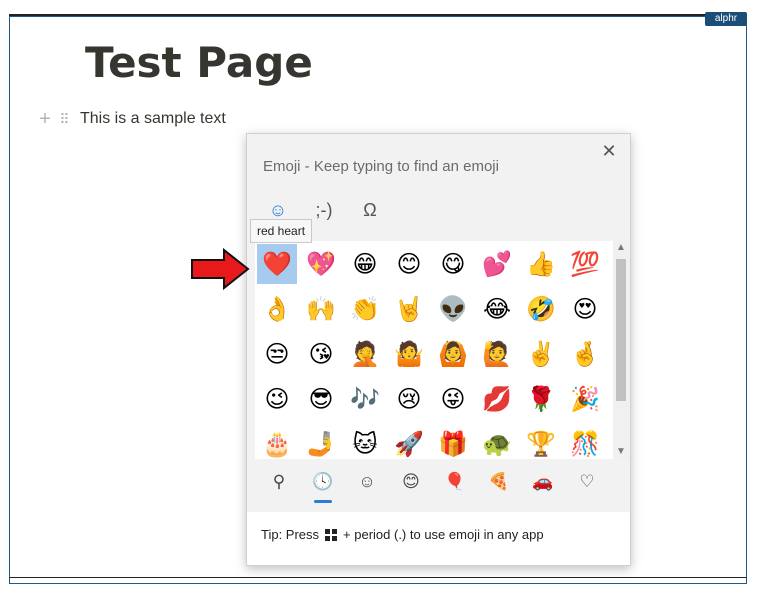  What do you see at coordinates (290, 534) in the screenshot?
I see `tip-prefix: Tip: Press` at bounding box center [290, 534].